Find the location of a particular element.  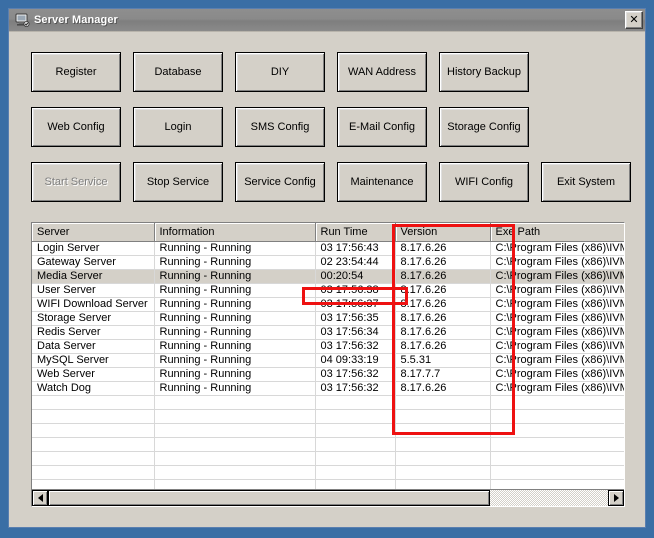

column-header-exe-path: Exe Path is located at coordinates (557, 232).